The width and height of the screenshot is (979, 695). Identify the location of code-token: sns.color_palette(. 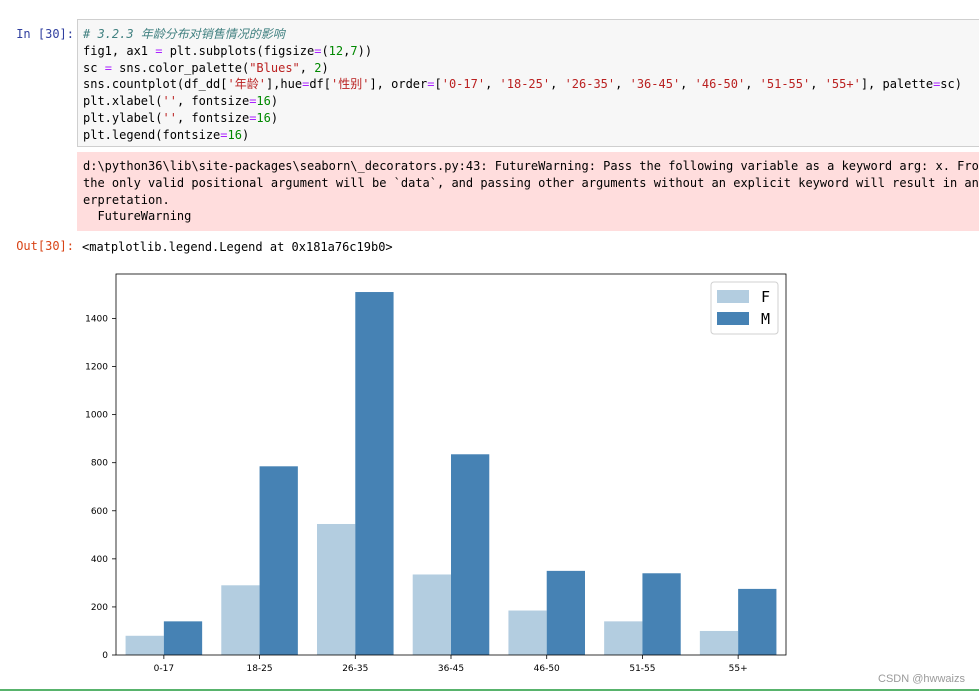
(180, 67).